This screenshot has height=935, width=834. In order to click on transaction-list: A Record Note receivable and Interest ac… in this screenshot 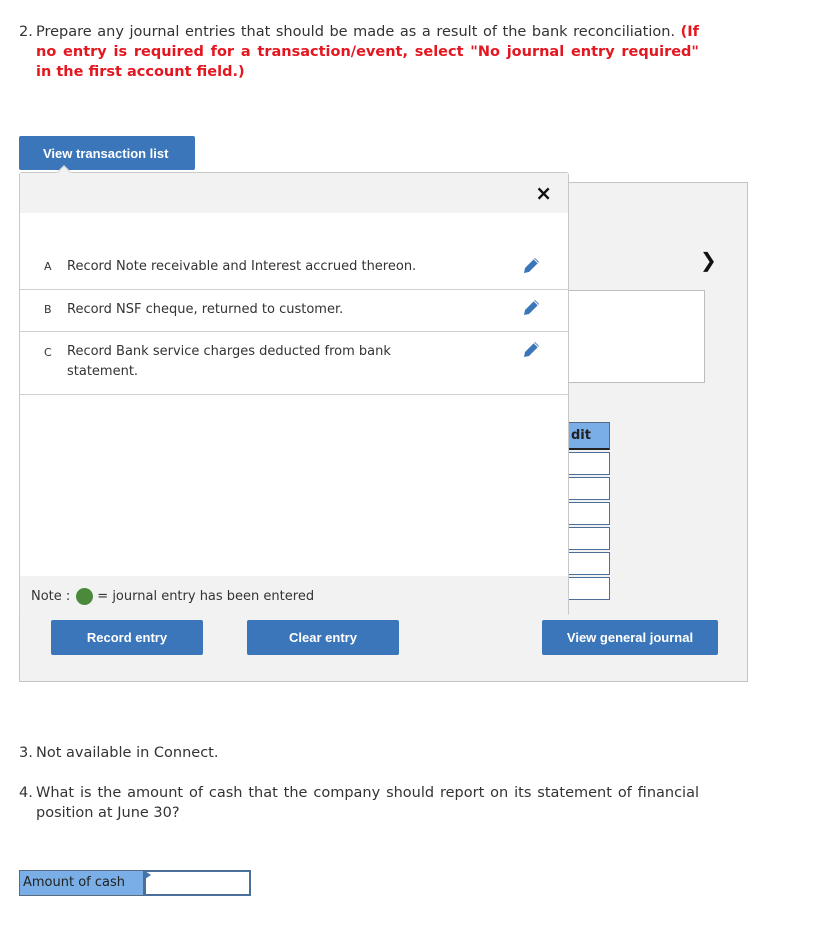, I will do `click(294, 321)`.